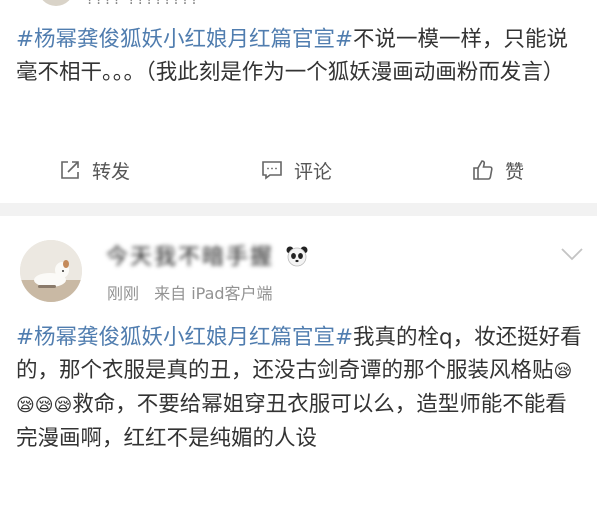  What do you see at coordinates (298, 209) in the screenshot?
I see `feed-separator` at bounding box center [298, 209].